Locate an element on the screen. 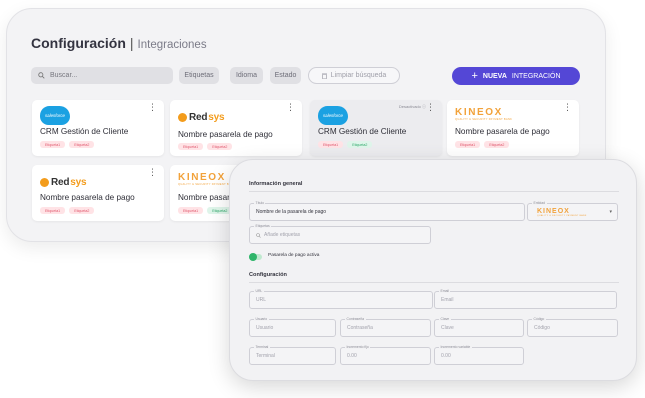  plus-icon: + is located at coordinates (474, 76).